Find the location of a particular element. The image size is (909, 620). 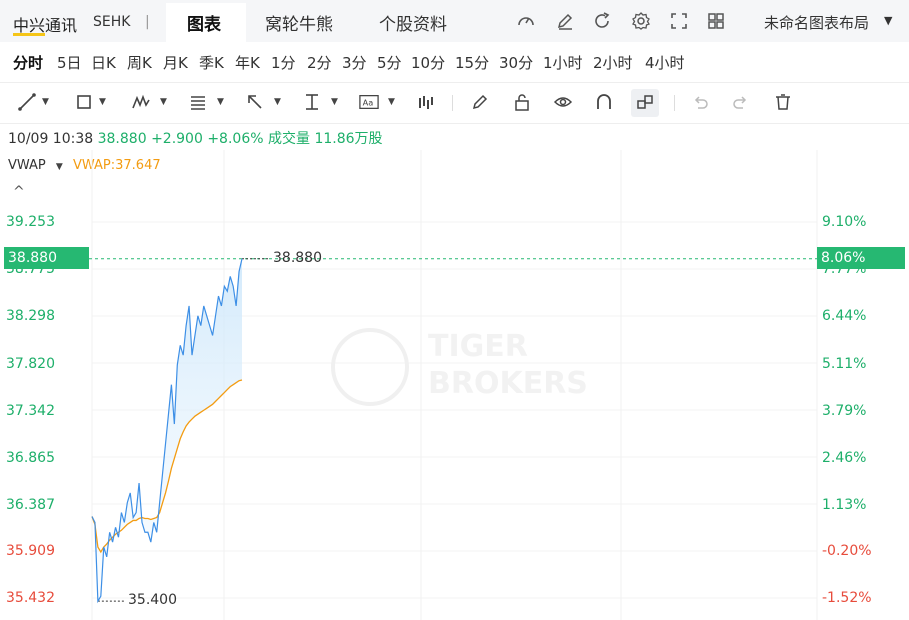

drawing-toolbar: ▼ ▼ ▼ ▼ ▼ ▼ Aa ▼ is located at coordinates (454, 103).